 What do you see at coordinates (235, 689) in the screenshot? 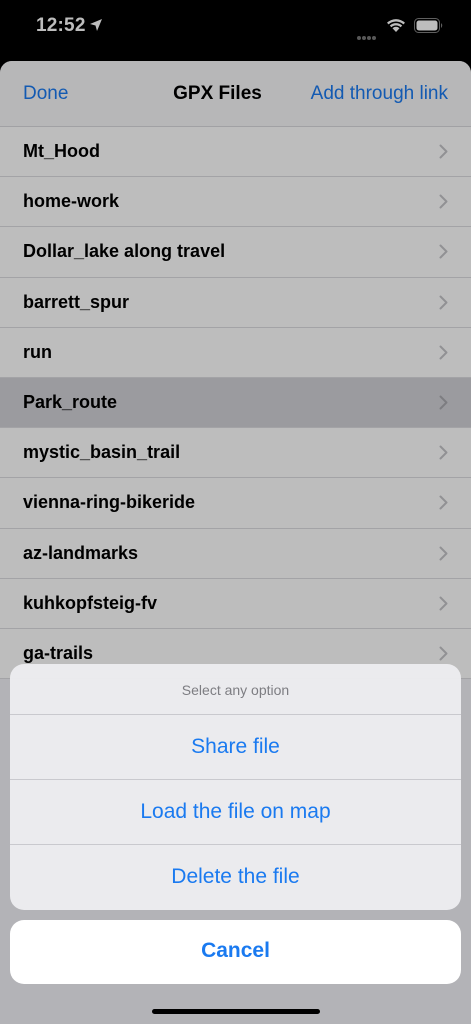
I see `action-sheet-title: Select any option` at bounding box center [235, 689].